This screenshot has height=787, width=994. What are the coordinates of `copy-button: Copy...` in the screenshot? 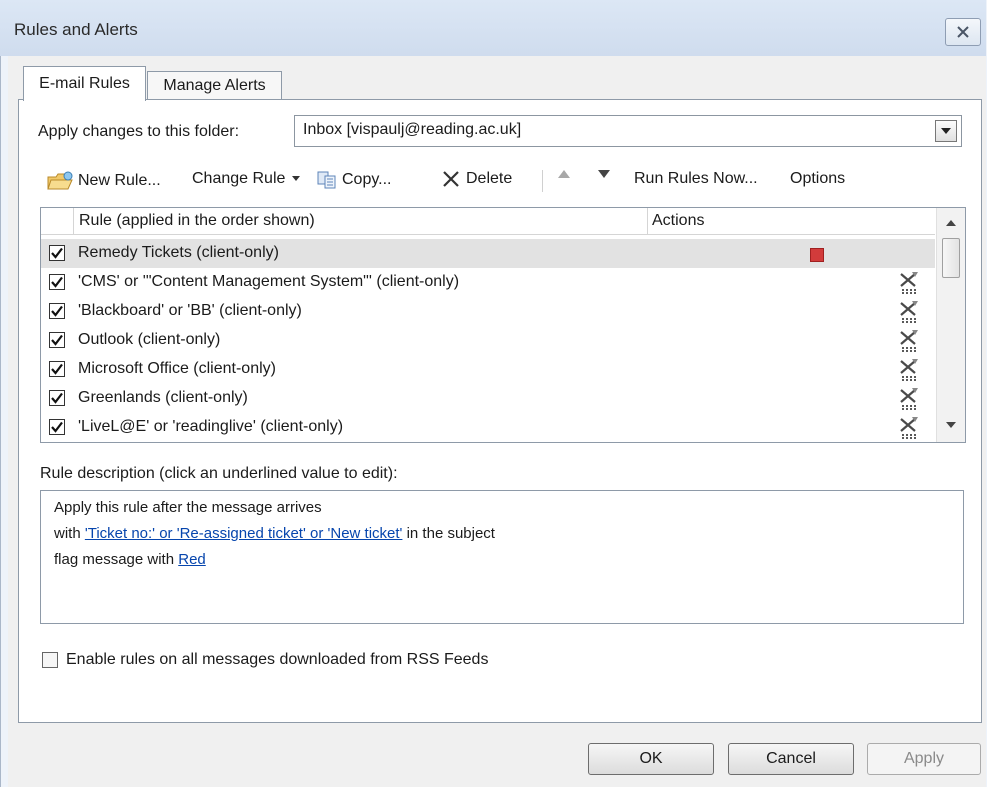 It's located at (354, 180).